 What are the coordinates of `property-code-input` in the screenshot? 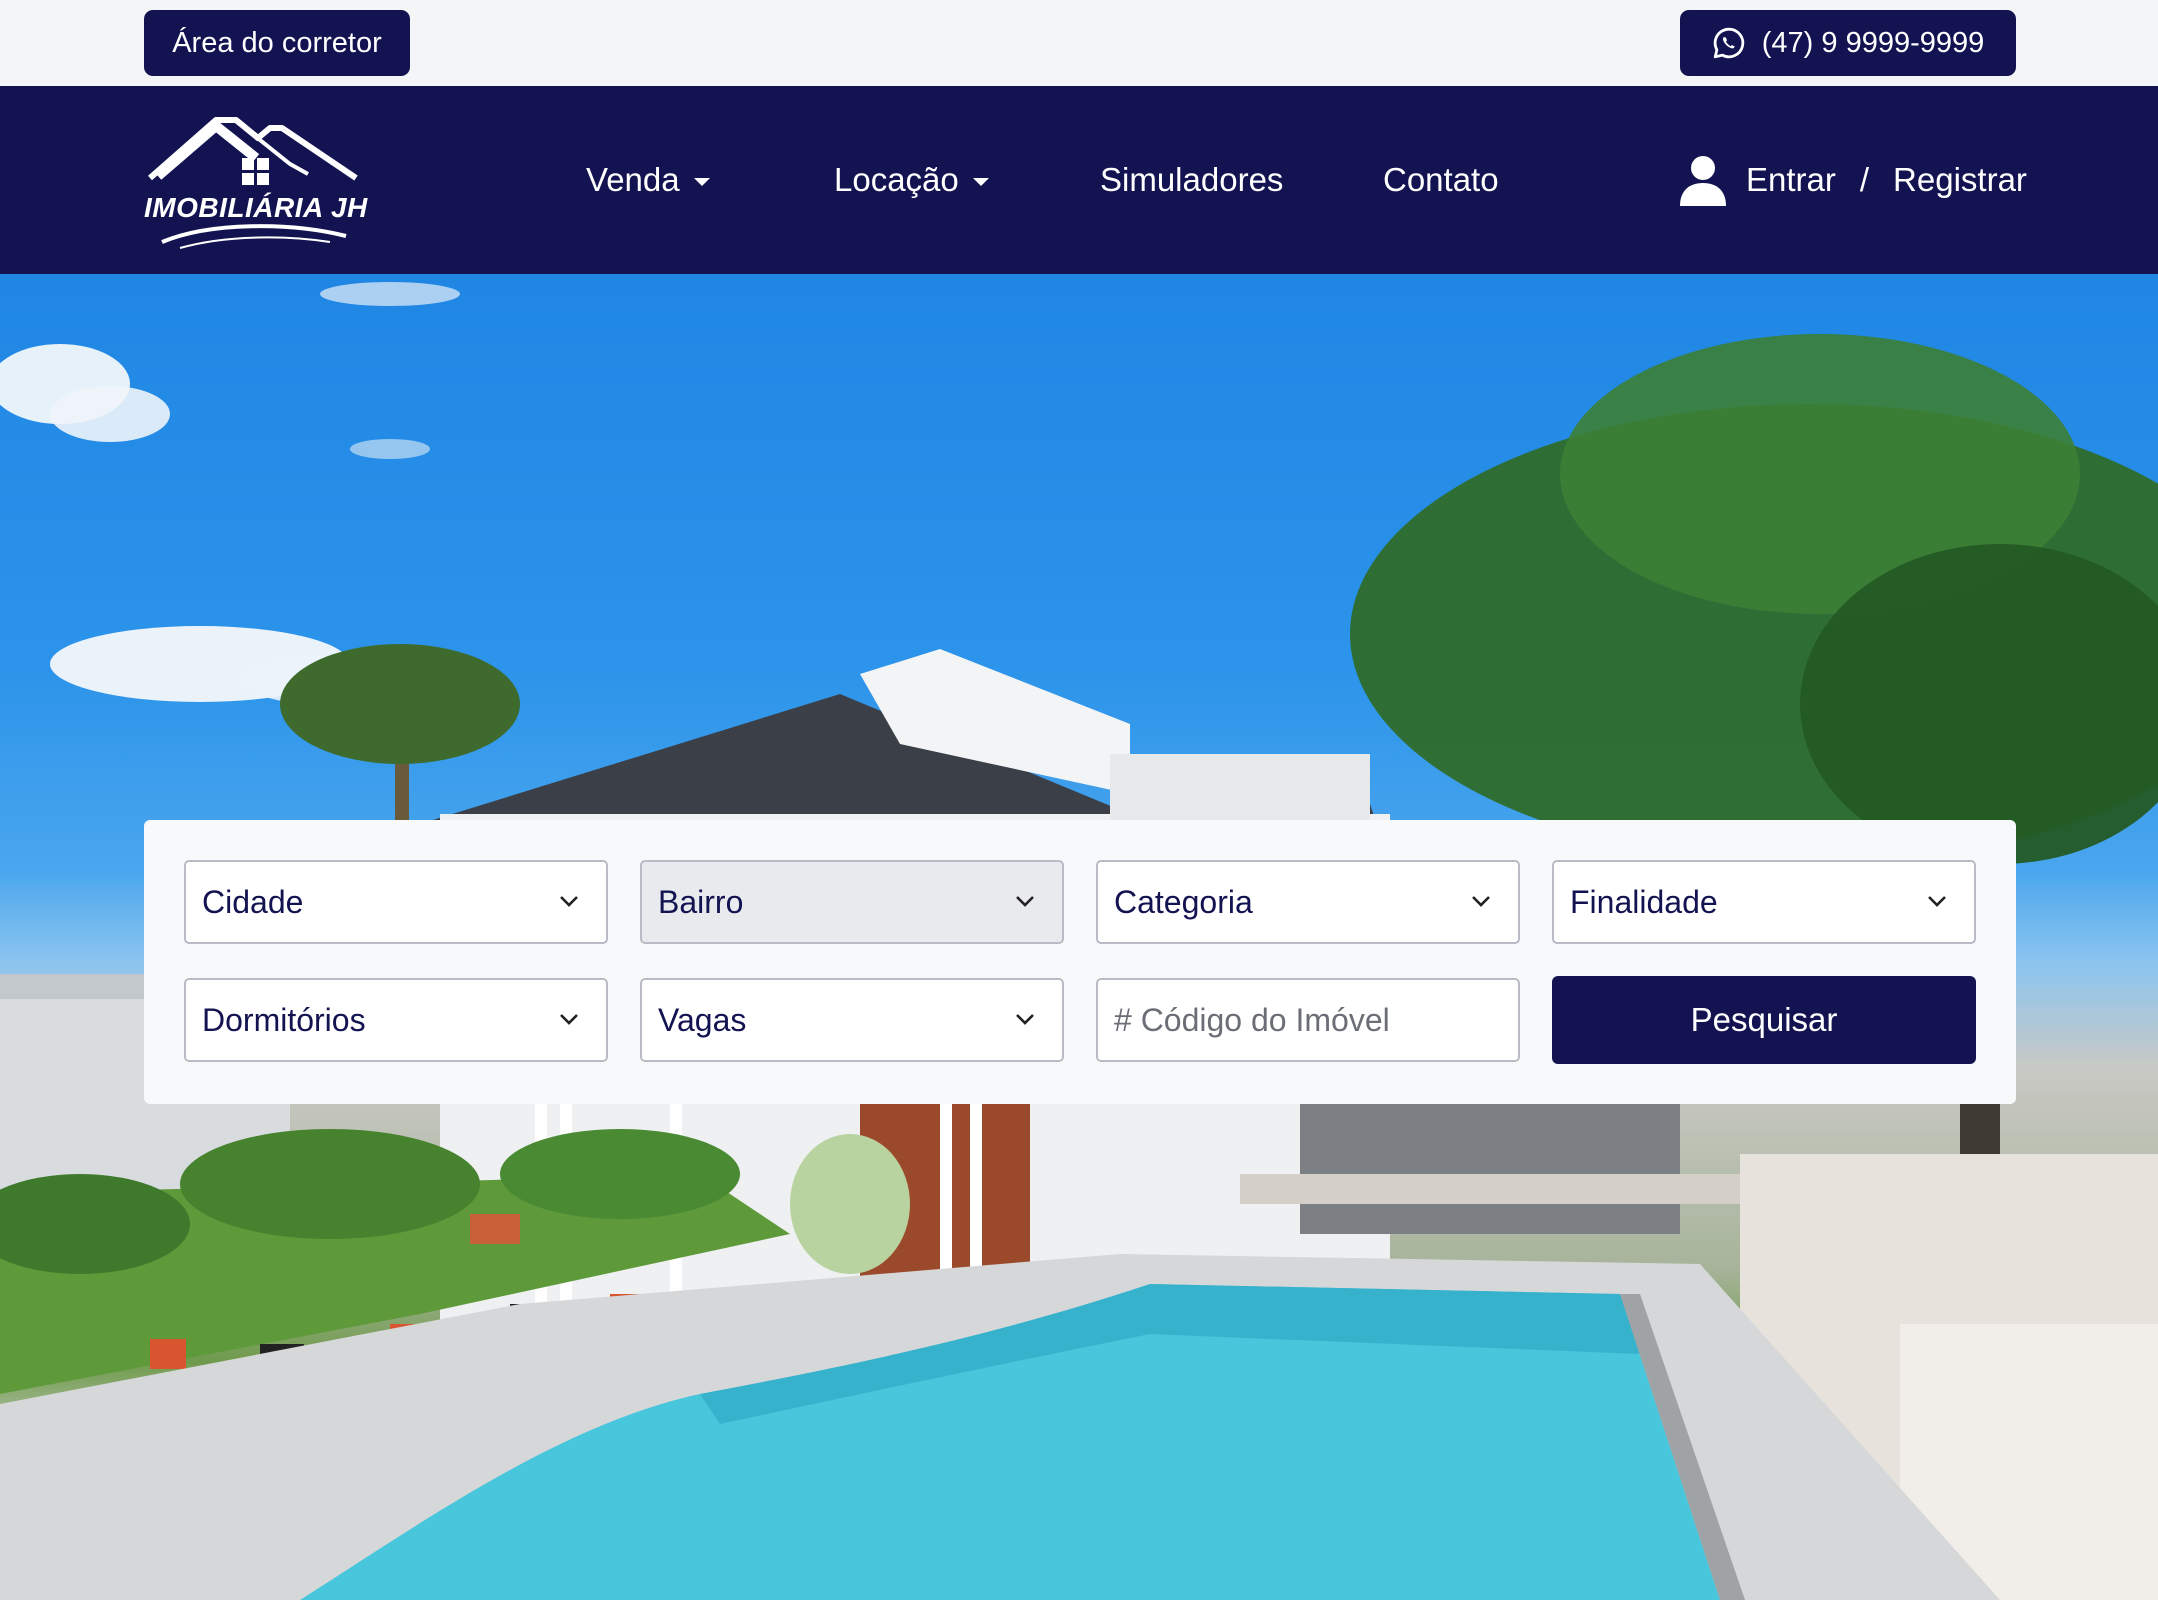 It's located at (1308, 1020).